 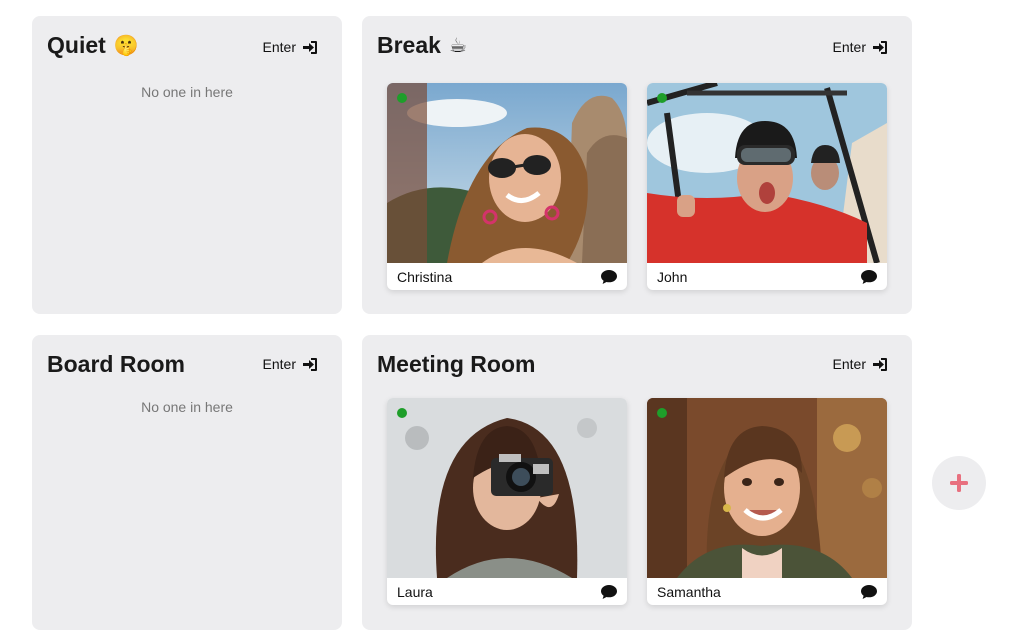 I want to click on room-title: Board Room, so click(x=116, y=364).